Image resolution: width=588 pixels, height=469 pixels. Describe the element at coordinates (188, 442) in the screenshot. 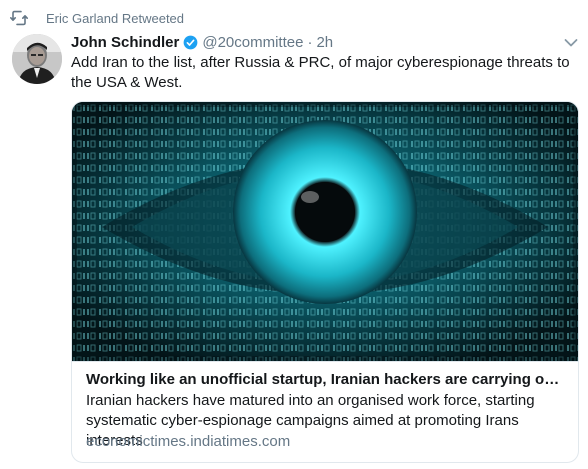

I see `card-domain: economictimes.indiatimes.com` at that location.